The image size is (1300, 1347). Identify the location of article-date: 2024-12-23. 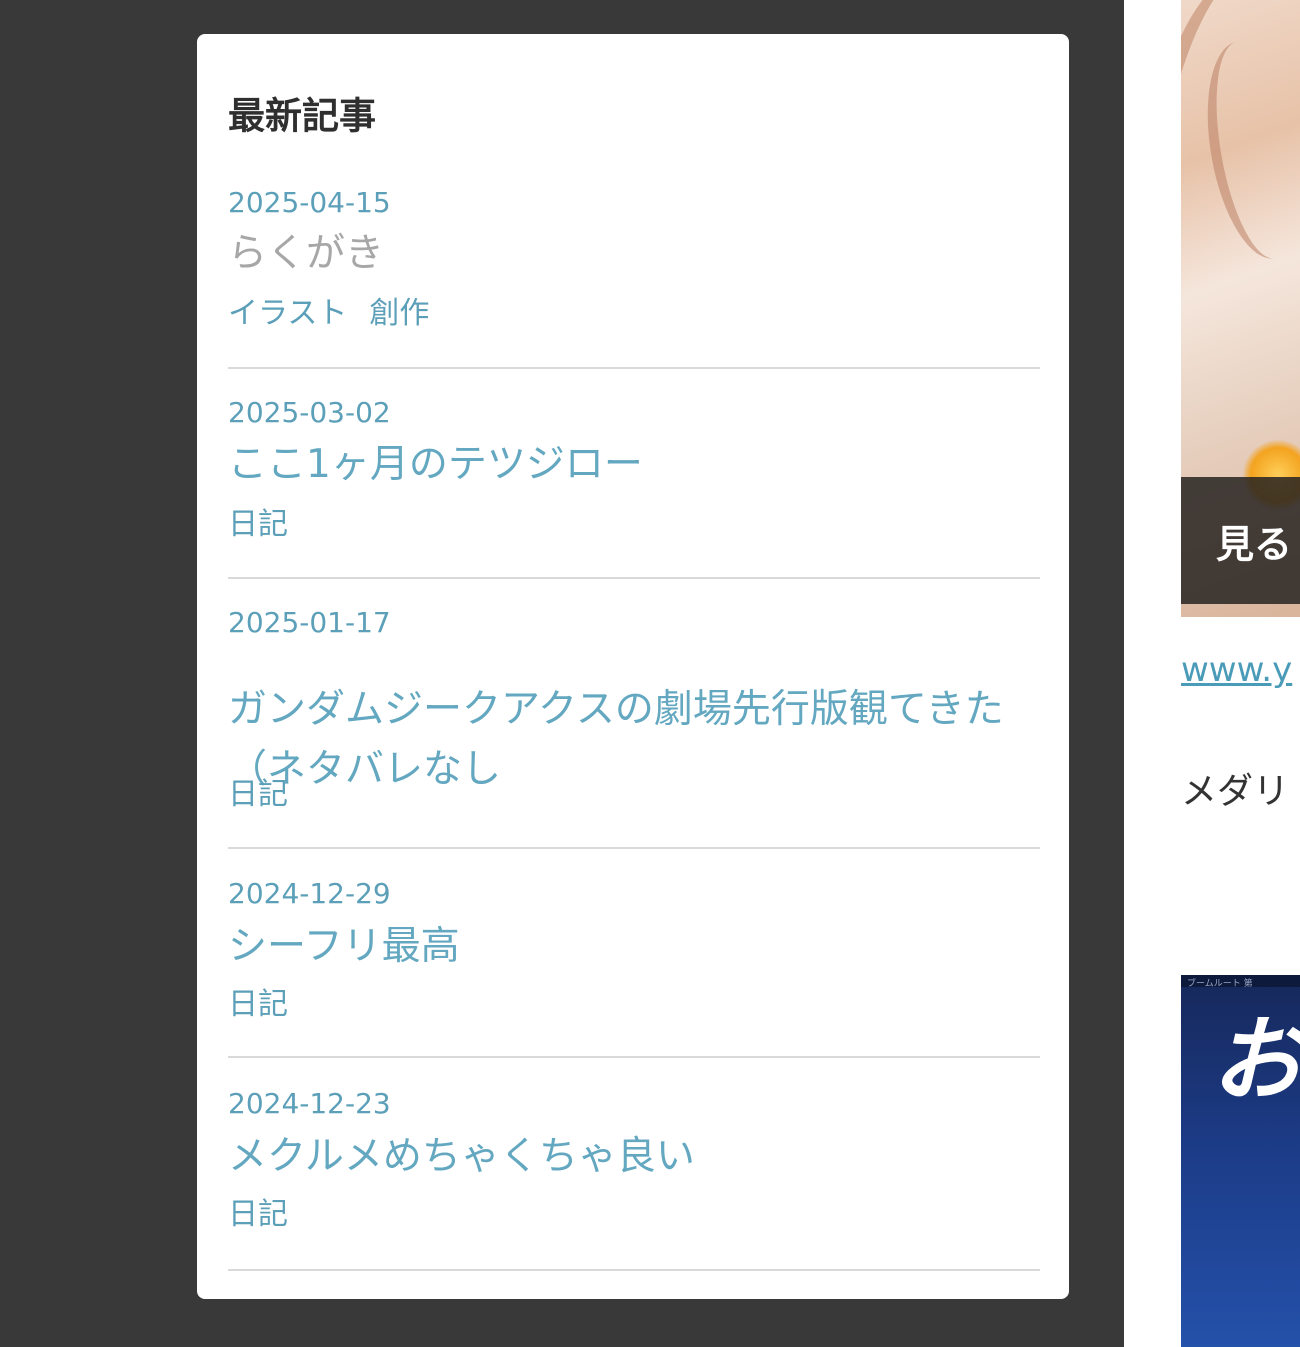
(309, 1103).